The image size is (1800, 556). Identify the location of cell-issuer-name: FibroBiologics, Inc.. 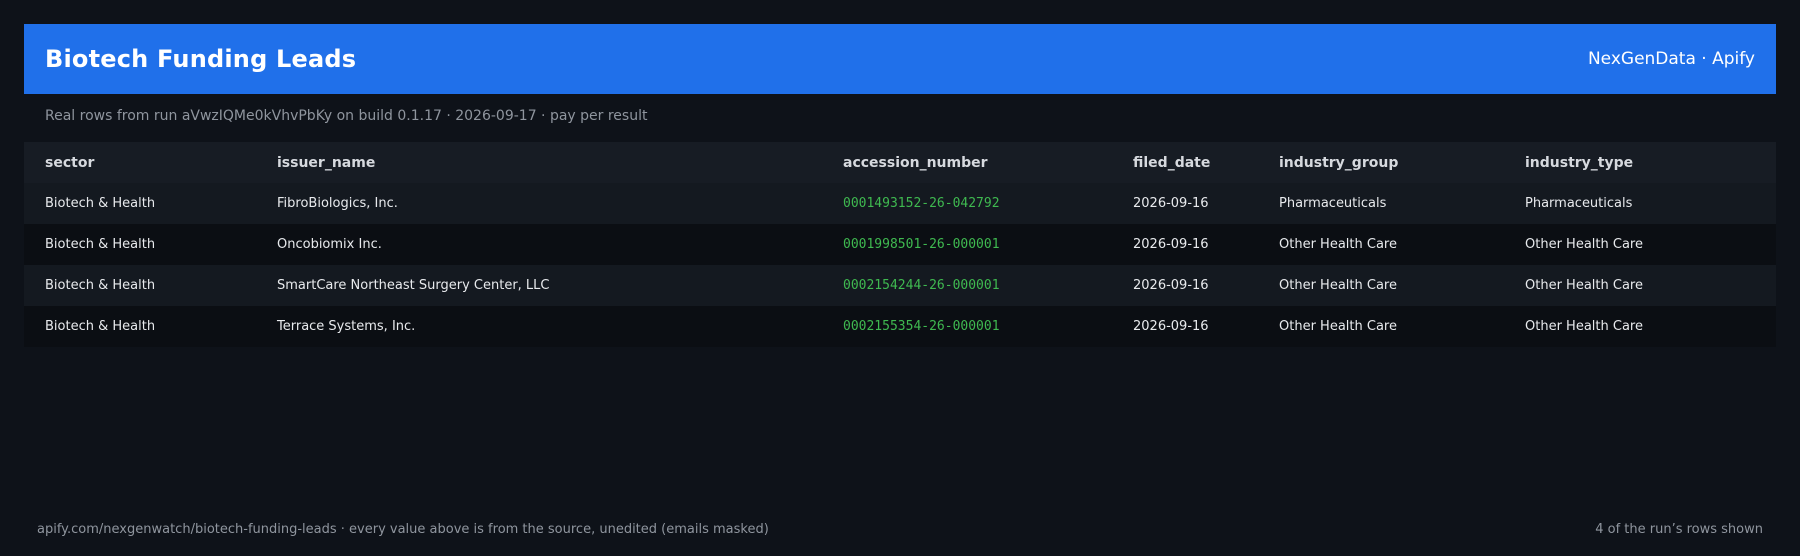
(337, 203).